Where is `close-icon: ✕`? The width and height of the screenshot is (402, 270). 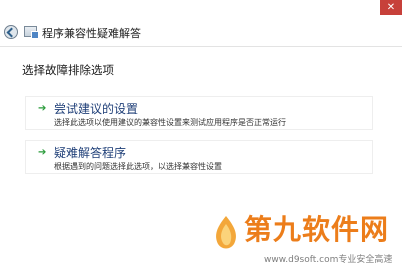
close-icon: ✕ is located at coordinates (391, 7).